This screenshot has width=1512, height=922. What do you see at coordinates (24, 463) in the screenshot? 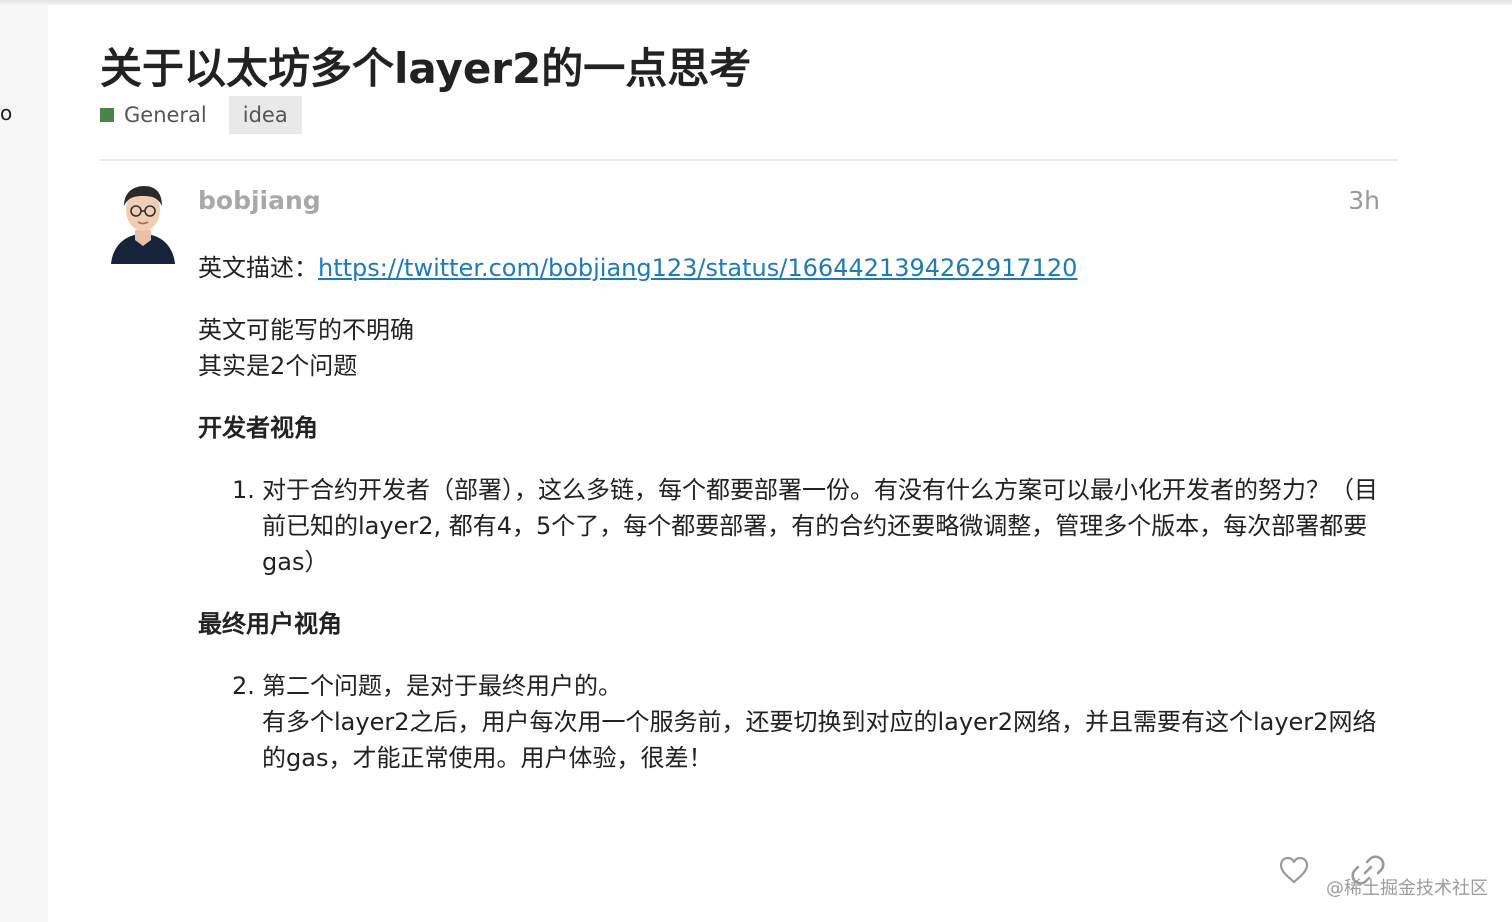
I see `left-sidebar: o` at bounding box center [24, 463].